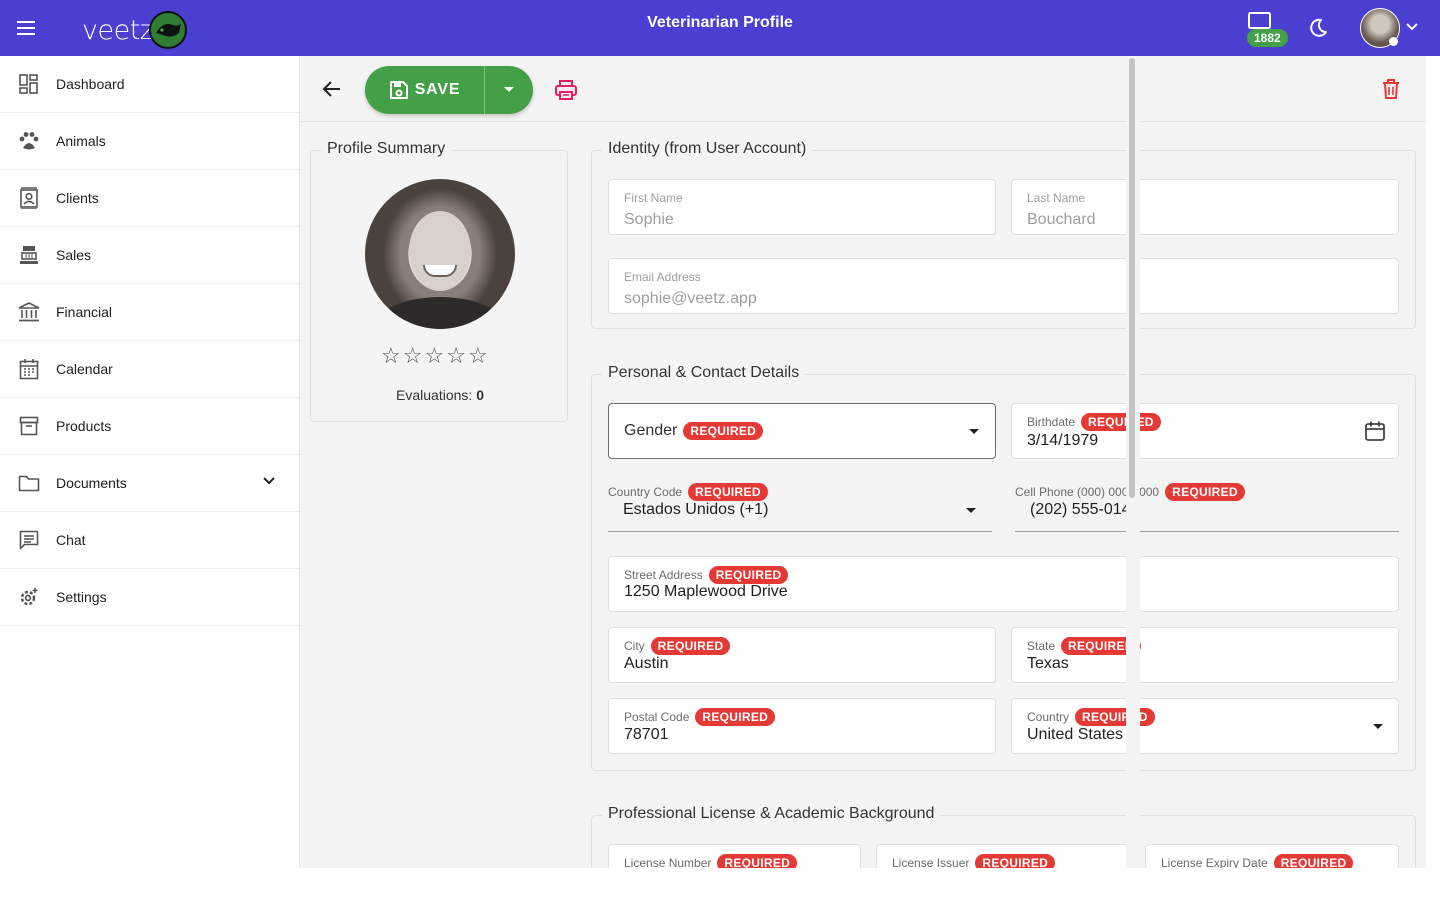 This screenshot has width=1440, height=900. Describe the element at coordinates (1061, 219) in the screenshot. I see `last-name-value: Bouchard` at that location.